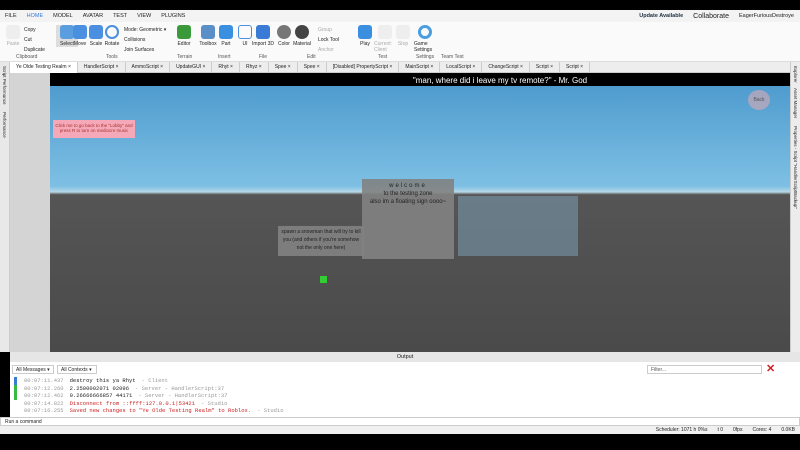 The width and height of the screenshot is (800, 450). Describe the element at coordinates (27, 57) in the screenshot. I see `group-label-clipboard: Clipboard` at that location.